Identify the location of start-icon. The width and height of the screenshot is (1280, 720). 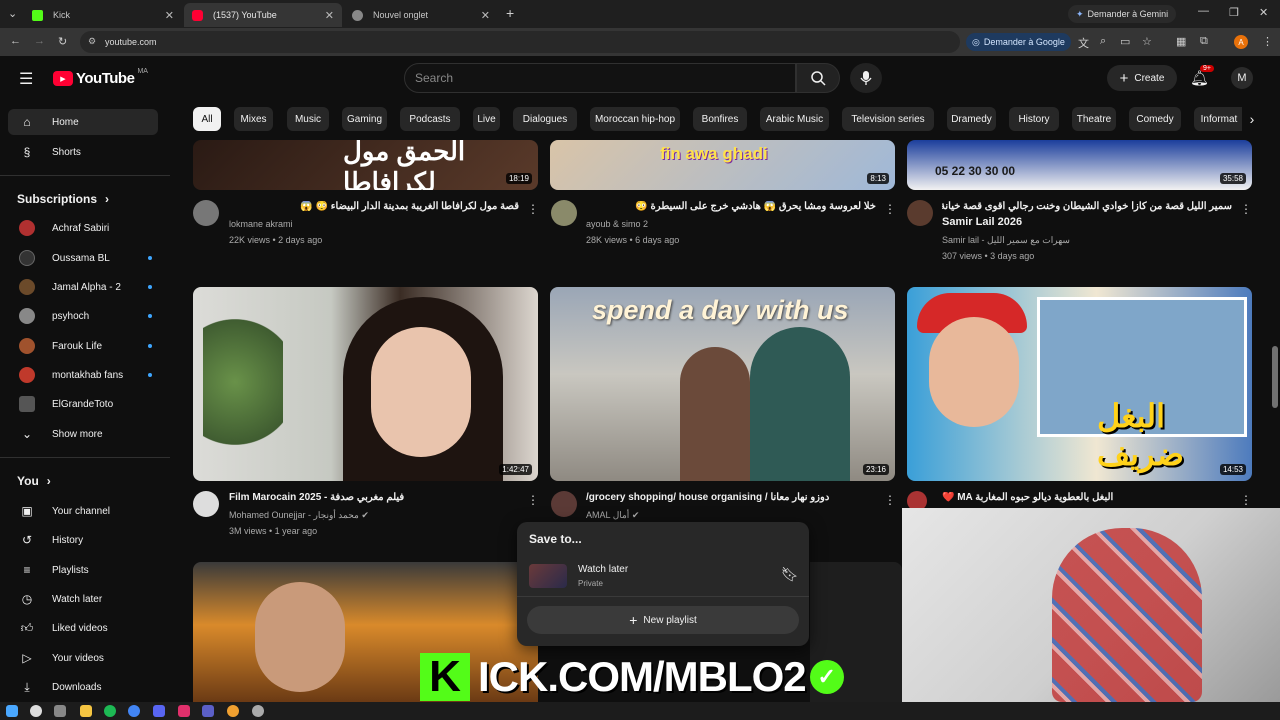
(12, 711).